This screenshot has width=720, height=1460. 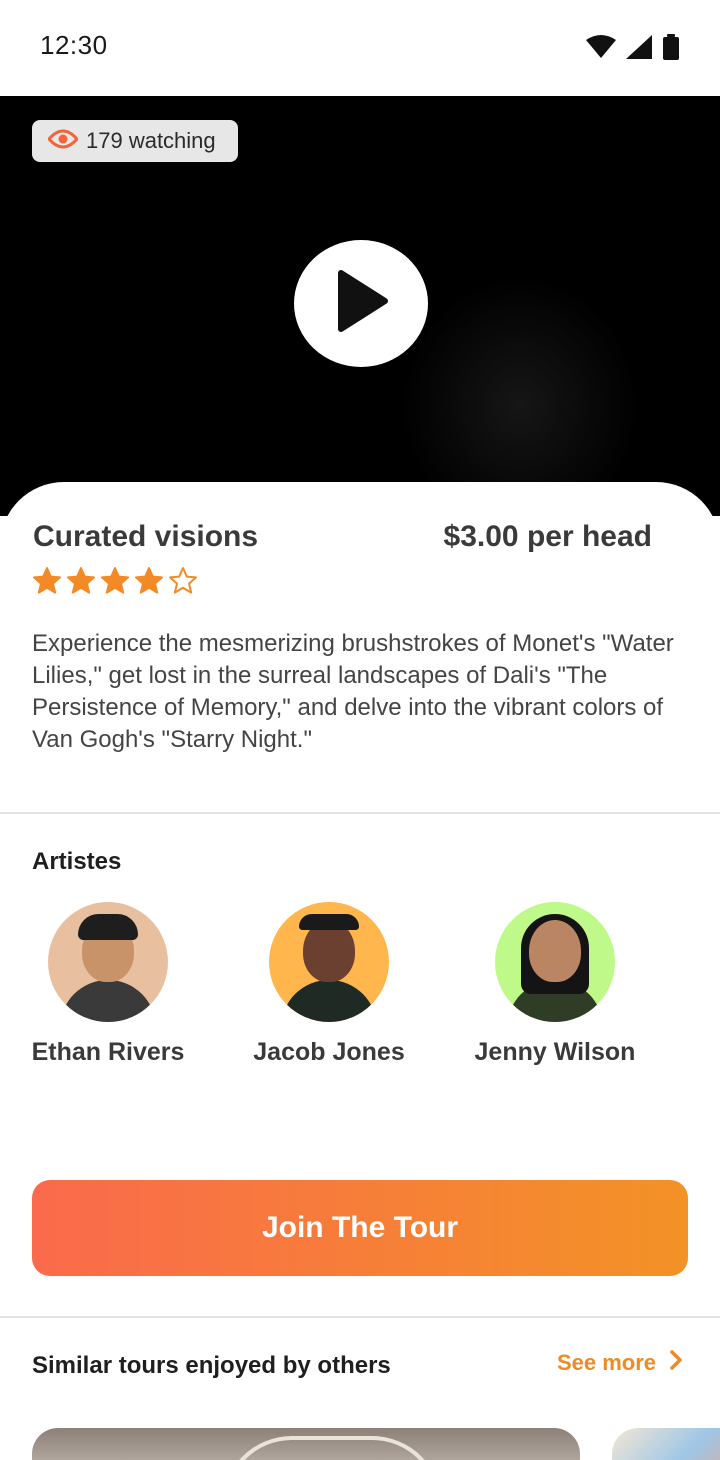 I want to click on play-icon, so click(x=361, y=303).